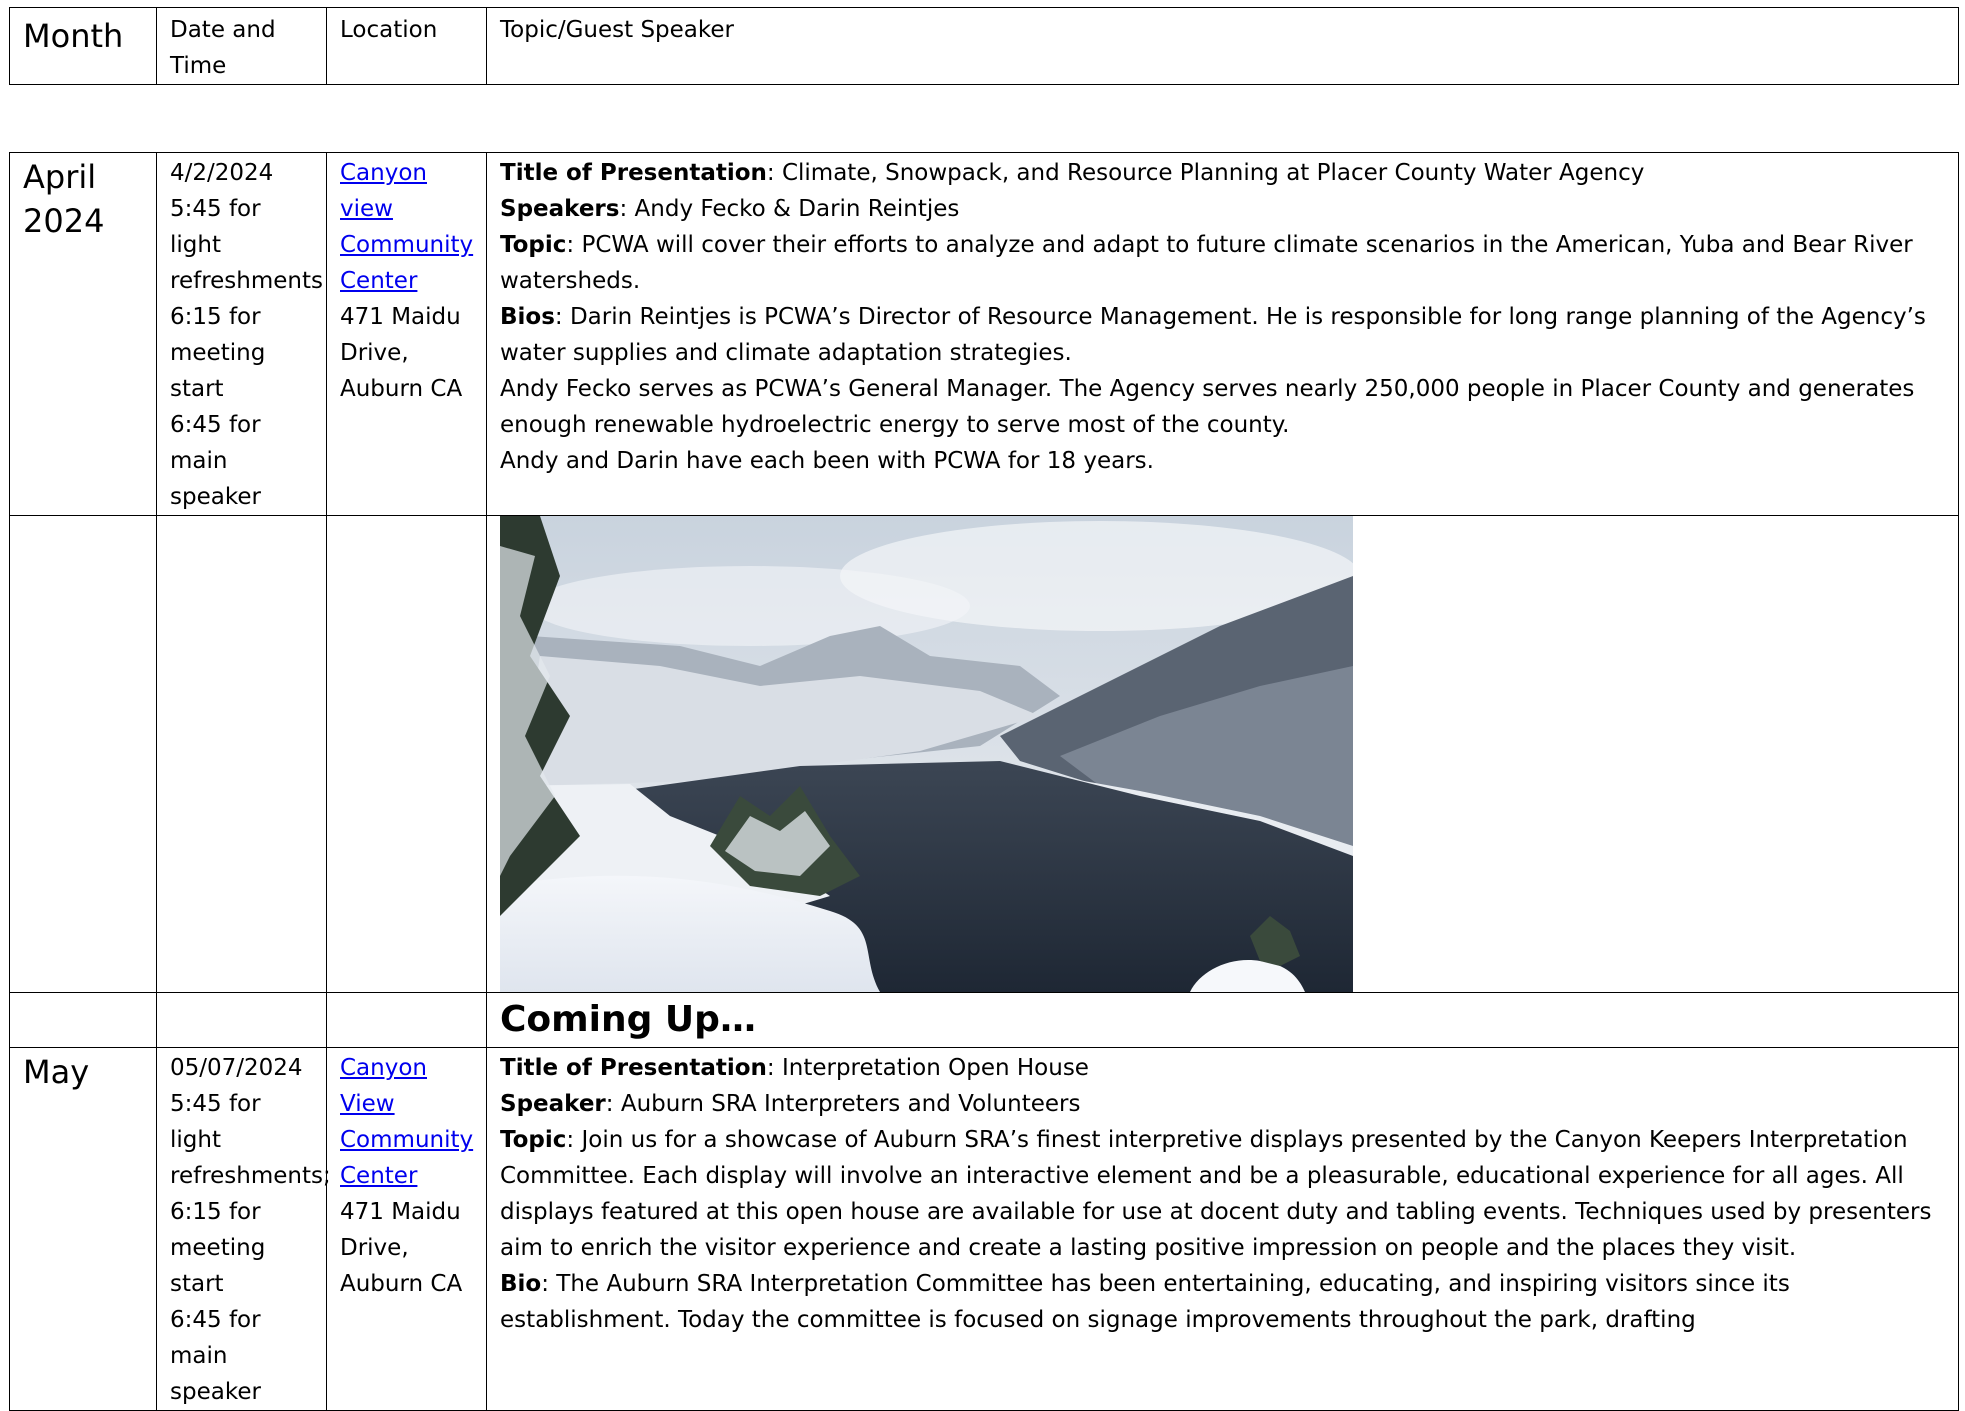 Image resolution: width=1965 pixels, height=1411 pixels. What do you see at coordinates (406, 227) in the screenshot?
I see `april-location-link: Canyon view Community Center` at bounding box center [406, 227].